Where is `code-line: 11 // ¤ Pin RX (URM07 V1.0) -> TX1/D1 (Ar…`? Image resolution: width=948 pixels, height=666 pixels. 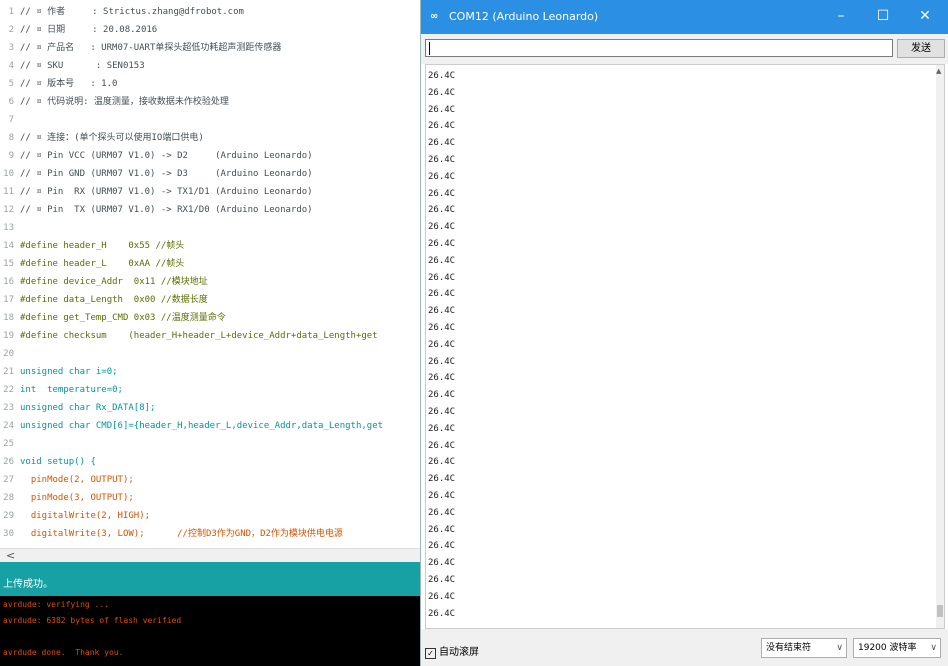
code-line: 11 // ¤ Pin RX (URM07 V1.0) -> TX1/D1 (Ar… is located at coordinates (156, 192).